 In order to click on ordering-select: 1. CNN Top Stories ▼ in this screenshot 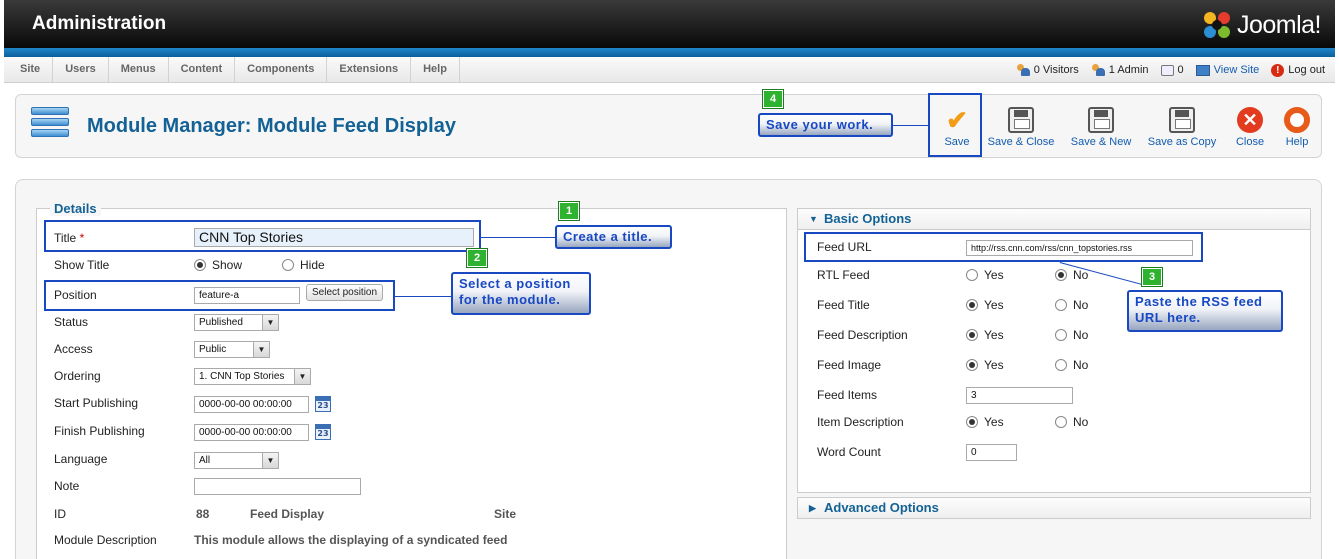, I will do `click(252, 376)`.